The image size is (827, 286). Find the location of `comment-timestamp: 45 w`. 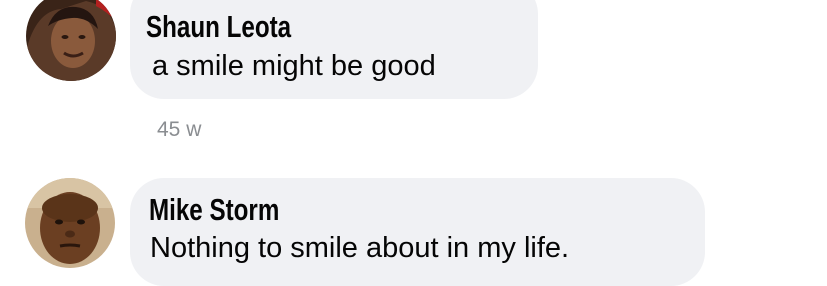

comment-timestamp: 45 w is located at coordinates (179, 130).